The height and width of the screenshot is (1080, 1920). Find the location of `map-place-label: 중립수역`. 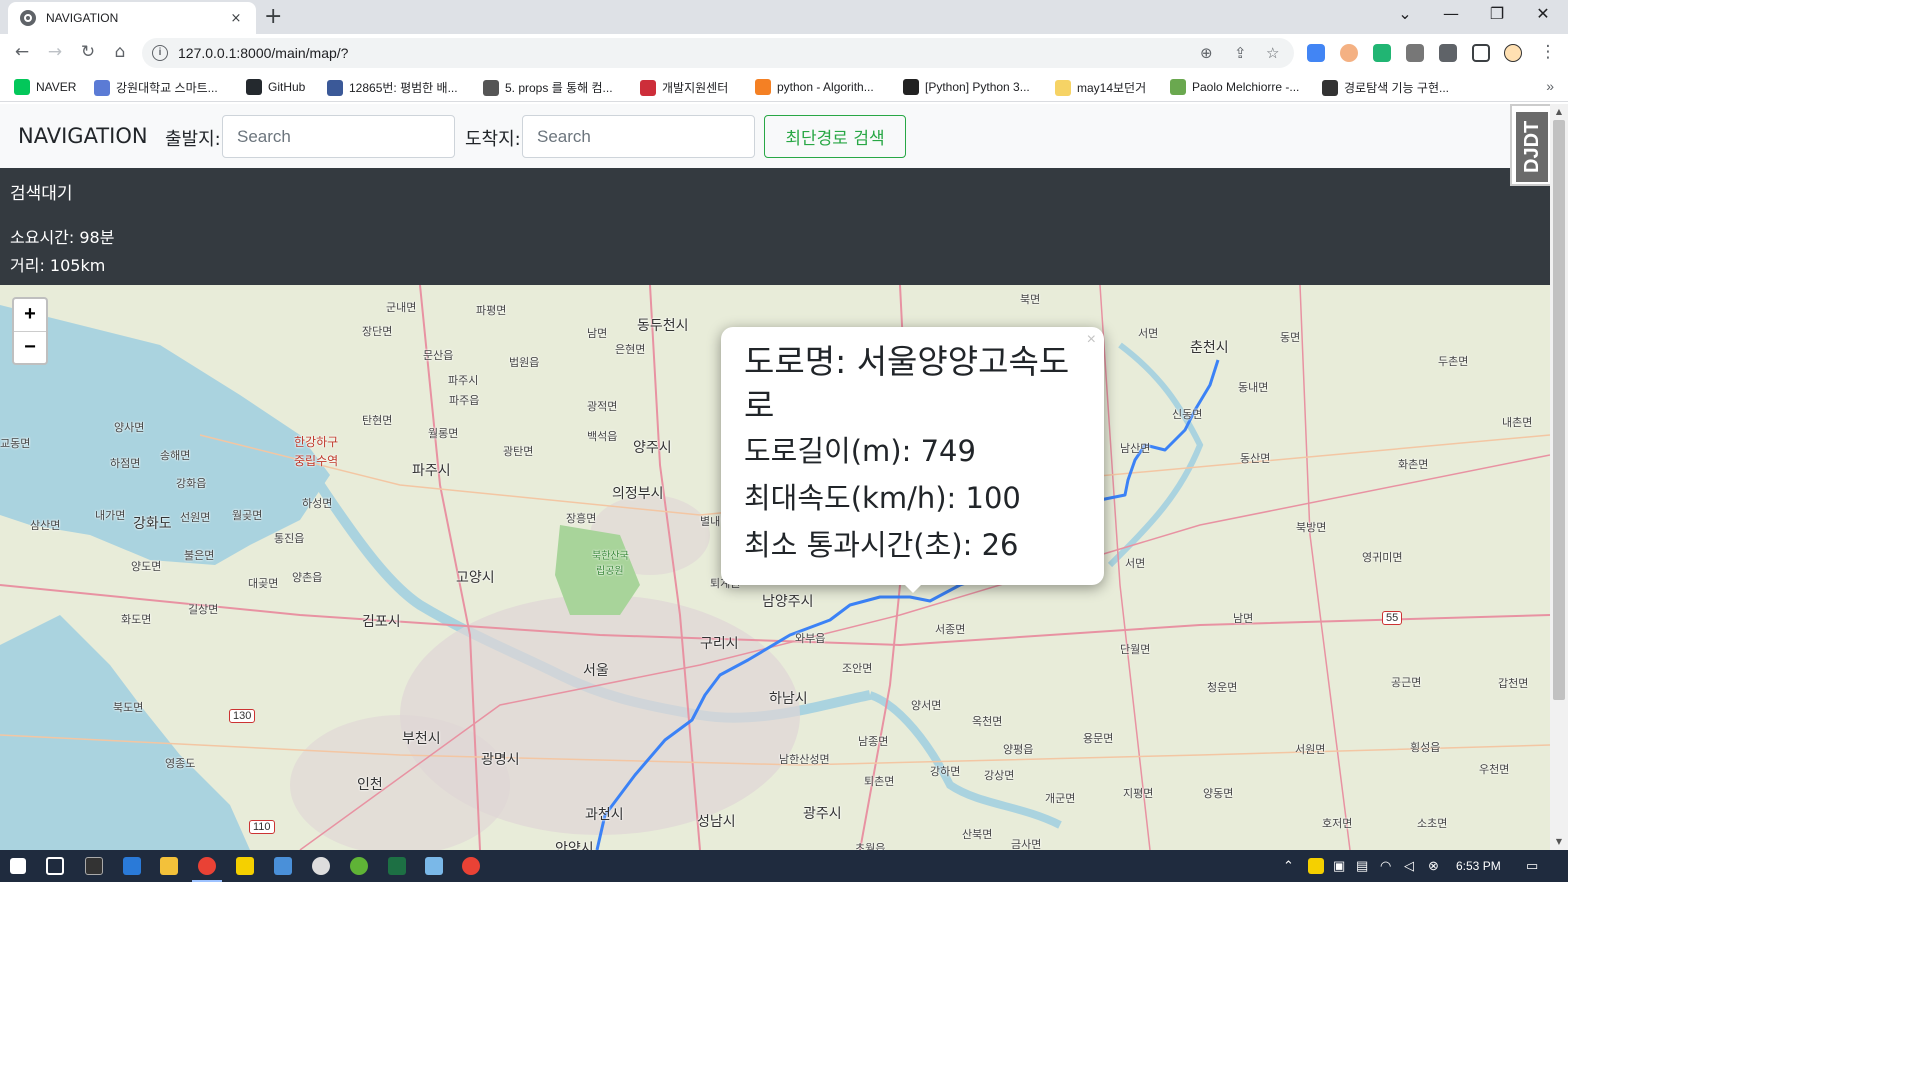

map-place-label: 중립수역 is located at coordinates (316, 461).